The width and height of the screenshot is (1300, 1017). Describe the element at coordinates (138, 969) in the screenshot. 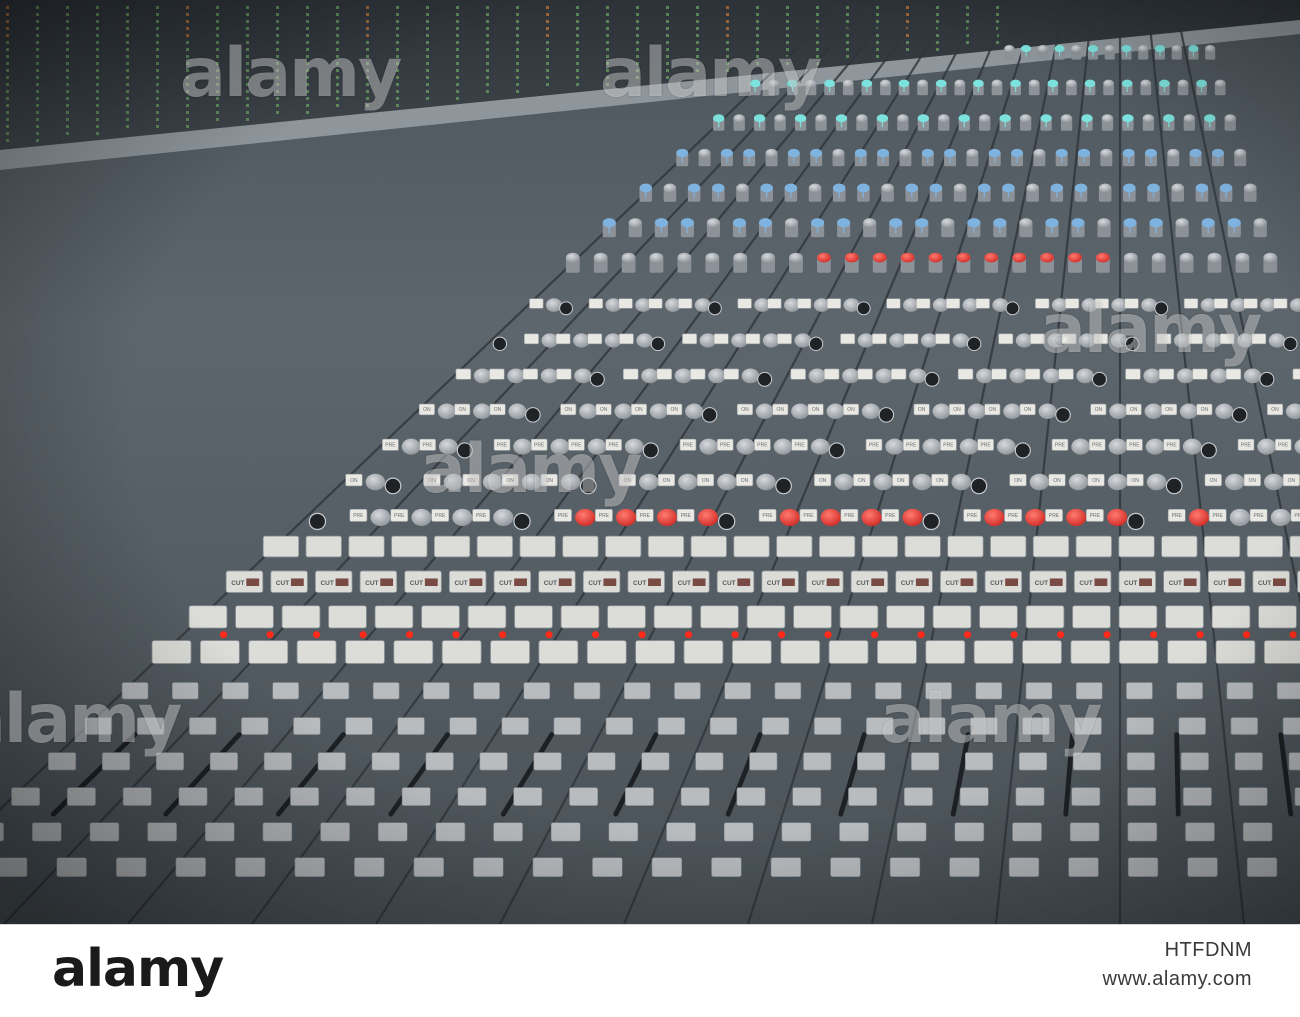

I see `alamy-logo: alamy` at that location.